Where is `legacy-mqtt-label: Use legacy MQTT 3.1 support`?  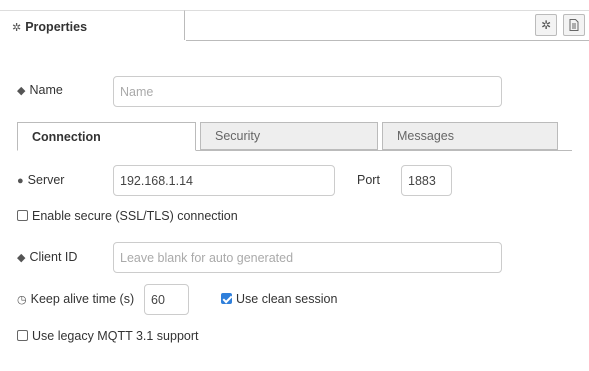 legacy-mqtt-label: Use legacy MQTT 3.1 support is located at coordinates (115, 336).